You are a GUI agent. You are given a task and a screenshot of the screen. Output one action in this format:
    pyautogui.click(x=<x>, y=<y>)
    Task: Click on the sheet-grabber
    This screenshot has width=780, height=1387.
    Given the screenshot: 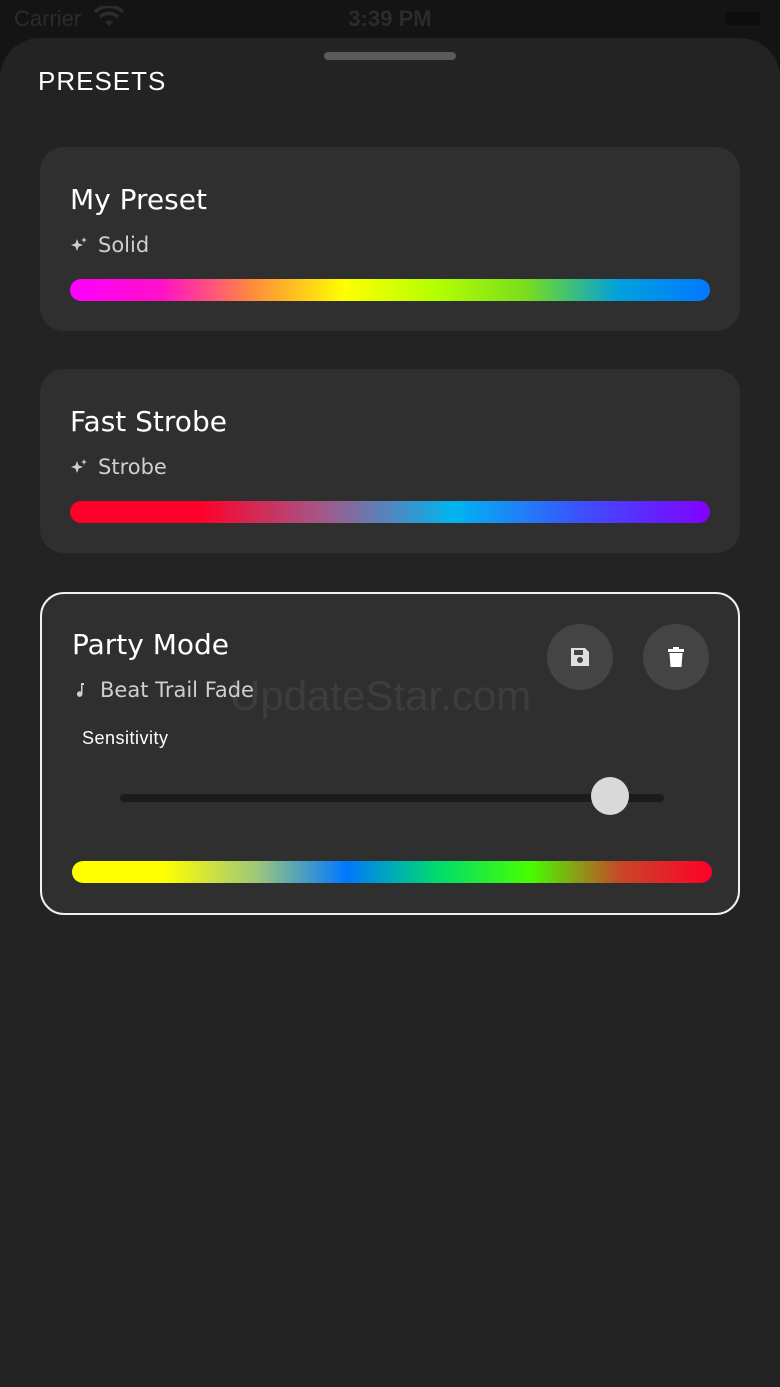 What is the action you would take?
    pyautogui.click(x=390, y=56)
    